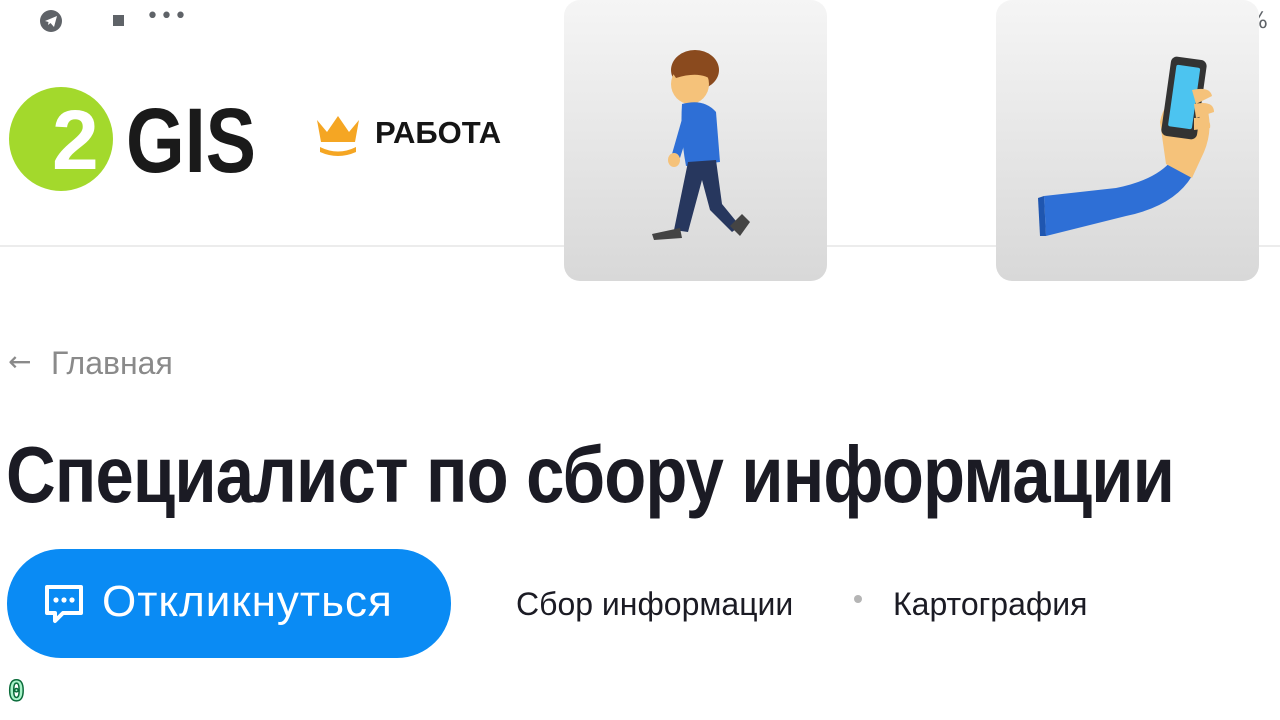 This screenshot has width=1280, height=720. I want to click on tag-separator-dot, so click(858, 599).